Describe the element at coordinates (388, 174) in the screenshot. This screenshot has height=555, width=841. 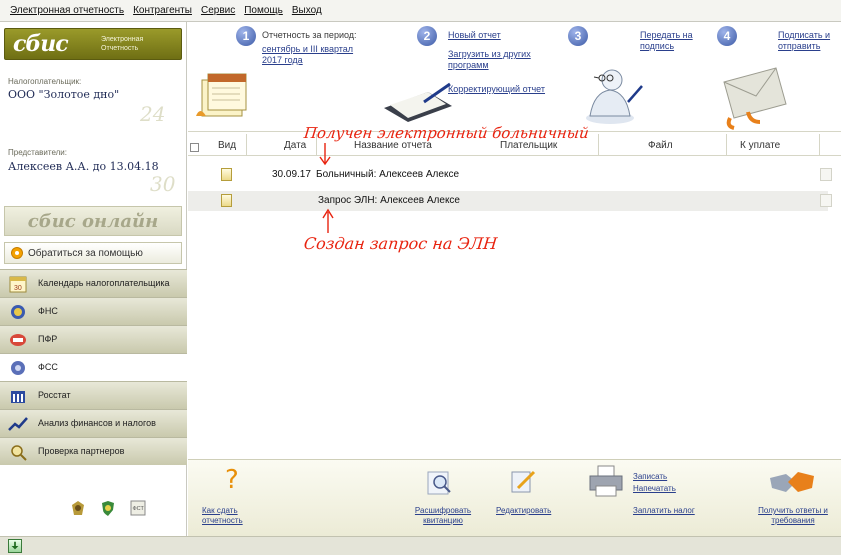
I see `row-report-name: Больничный: Алексеев Алексе` at that location.